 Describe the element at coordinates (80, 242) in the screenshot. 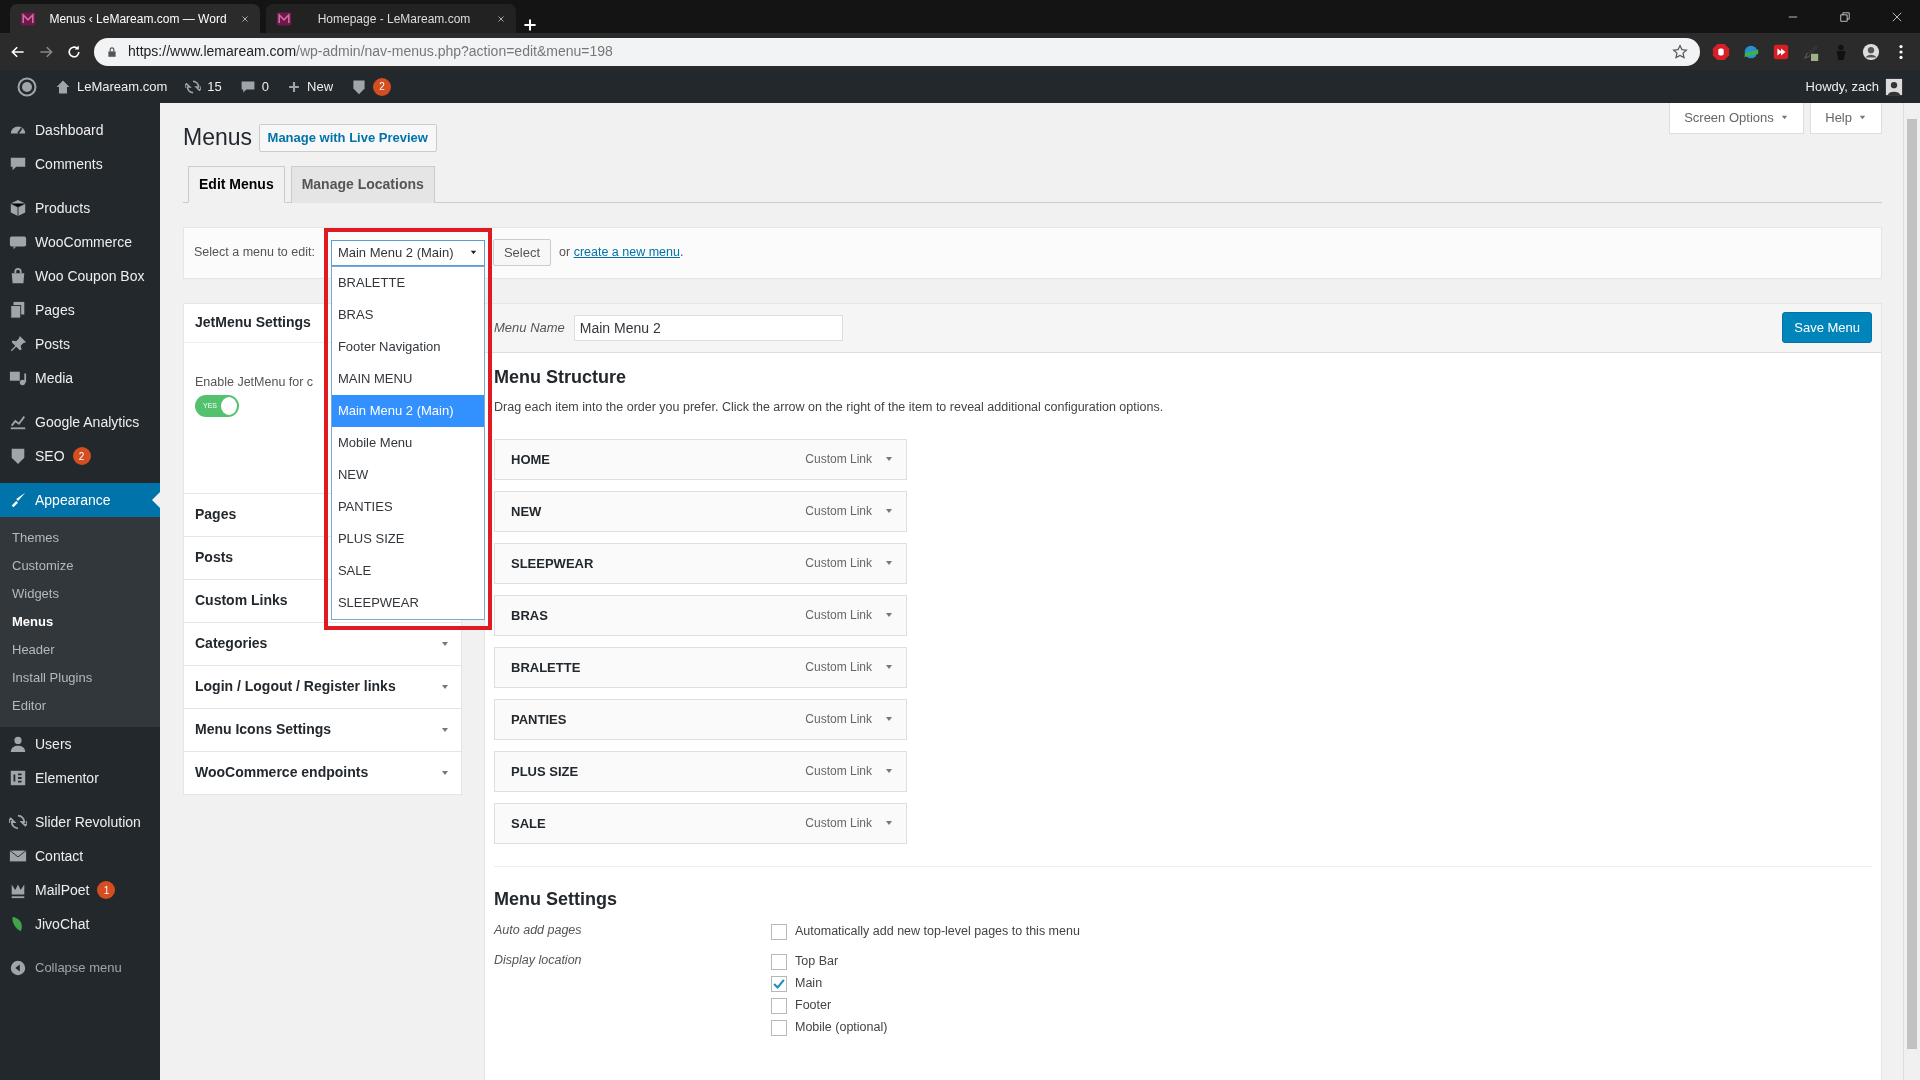

I see `sidebar-item: WooCommerce` at that location.